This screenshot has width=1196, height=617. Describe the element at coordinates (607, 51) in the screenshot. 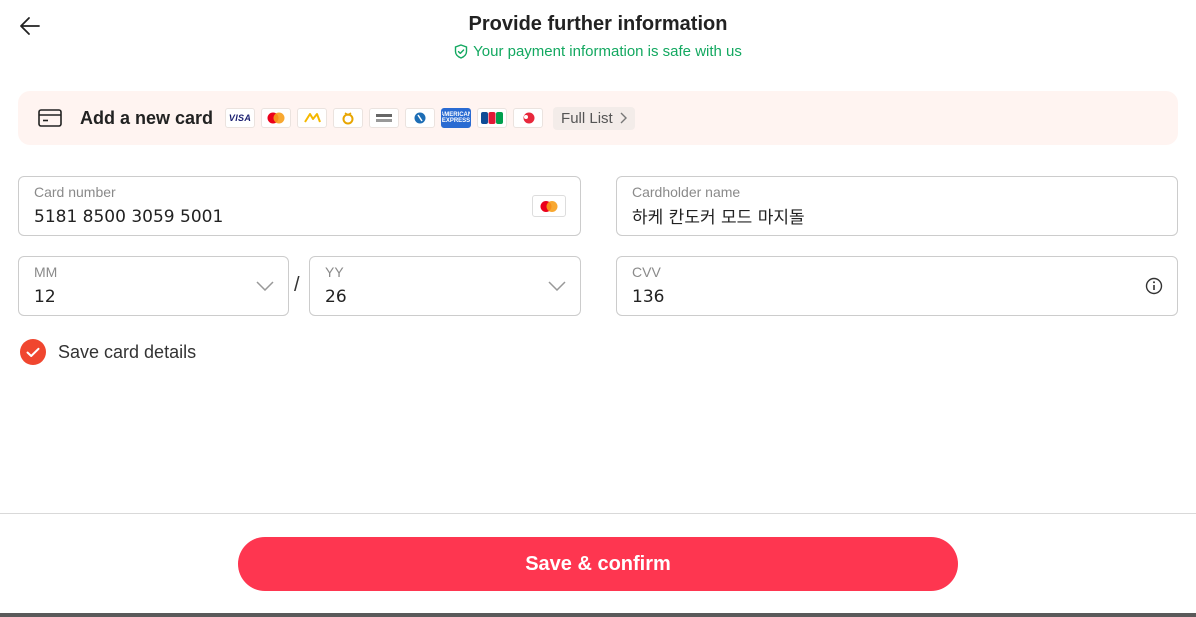

I see `security-note-text: Your payment information is safe with us` at that location.